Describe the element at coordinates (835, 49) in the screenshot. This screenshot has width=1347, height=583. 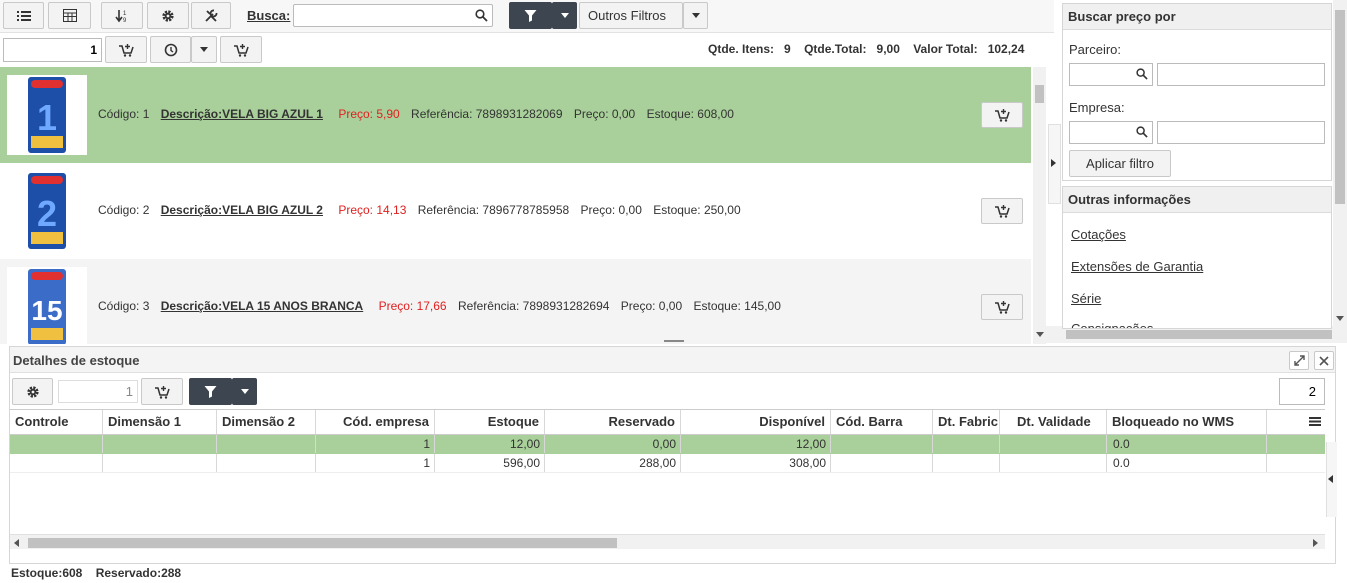
I see `qtde-total-label: Qtde.Total:` at that location.